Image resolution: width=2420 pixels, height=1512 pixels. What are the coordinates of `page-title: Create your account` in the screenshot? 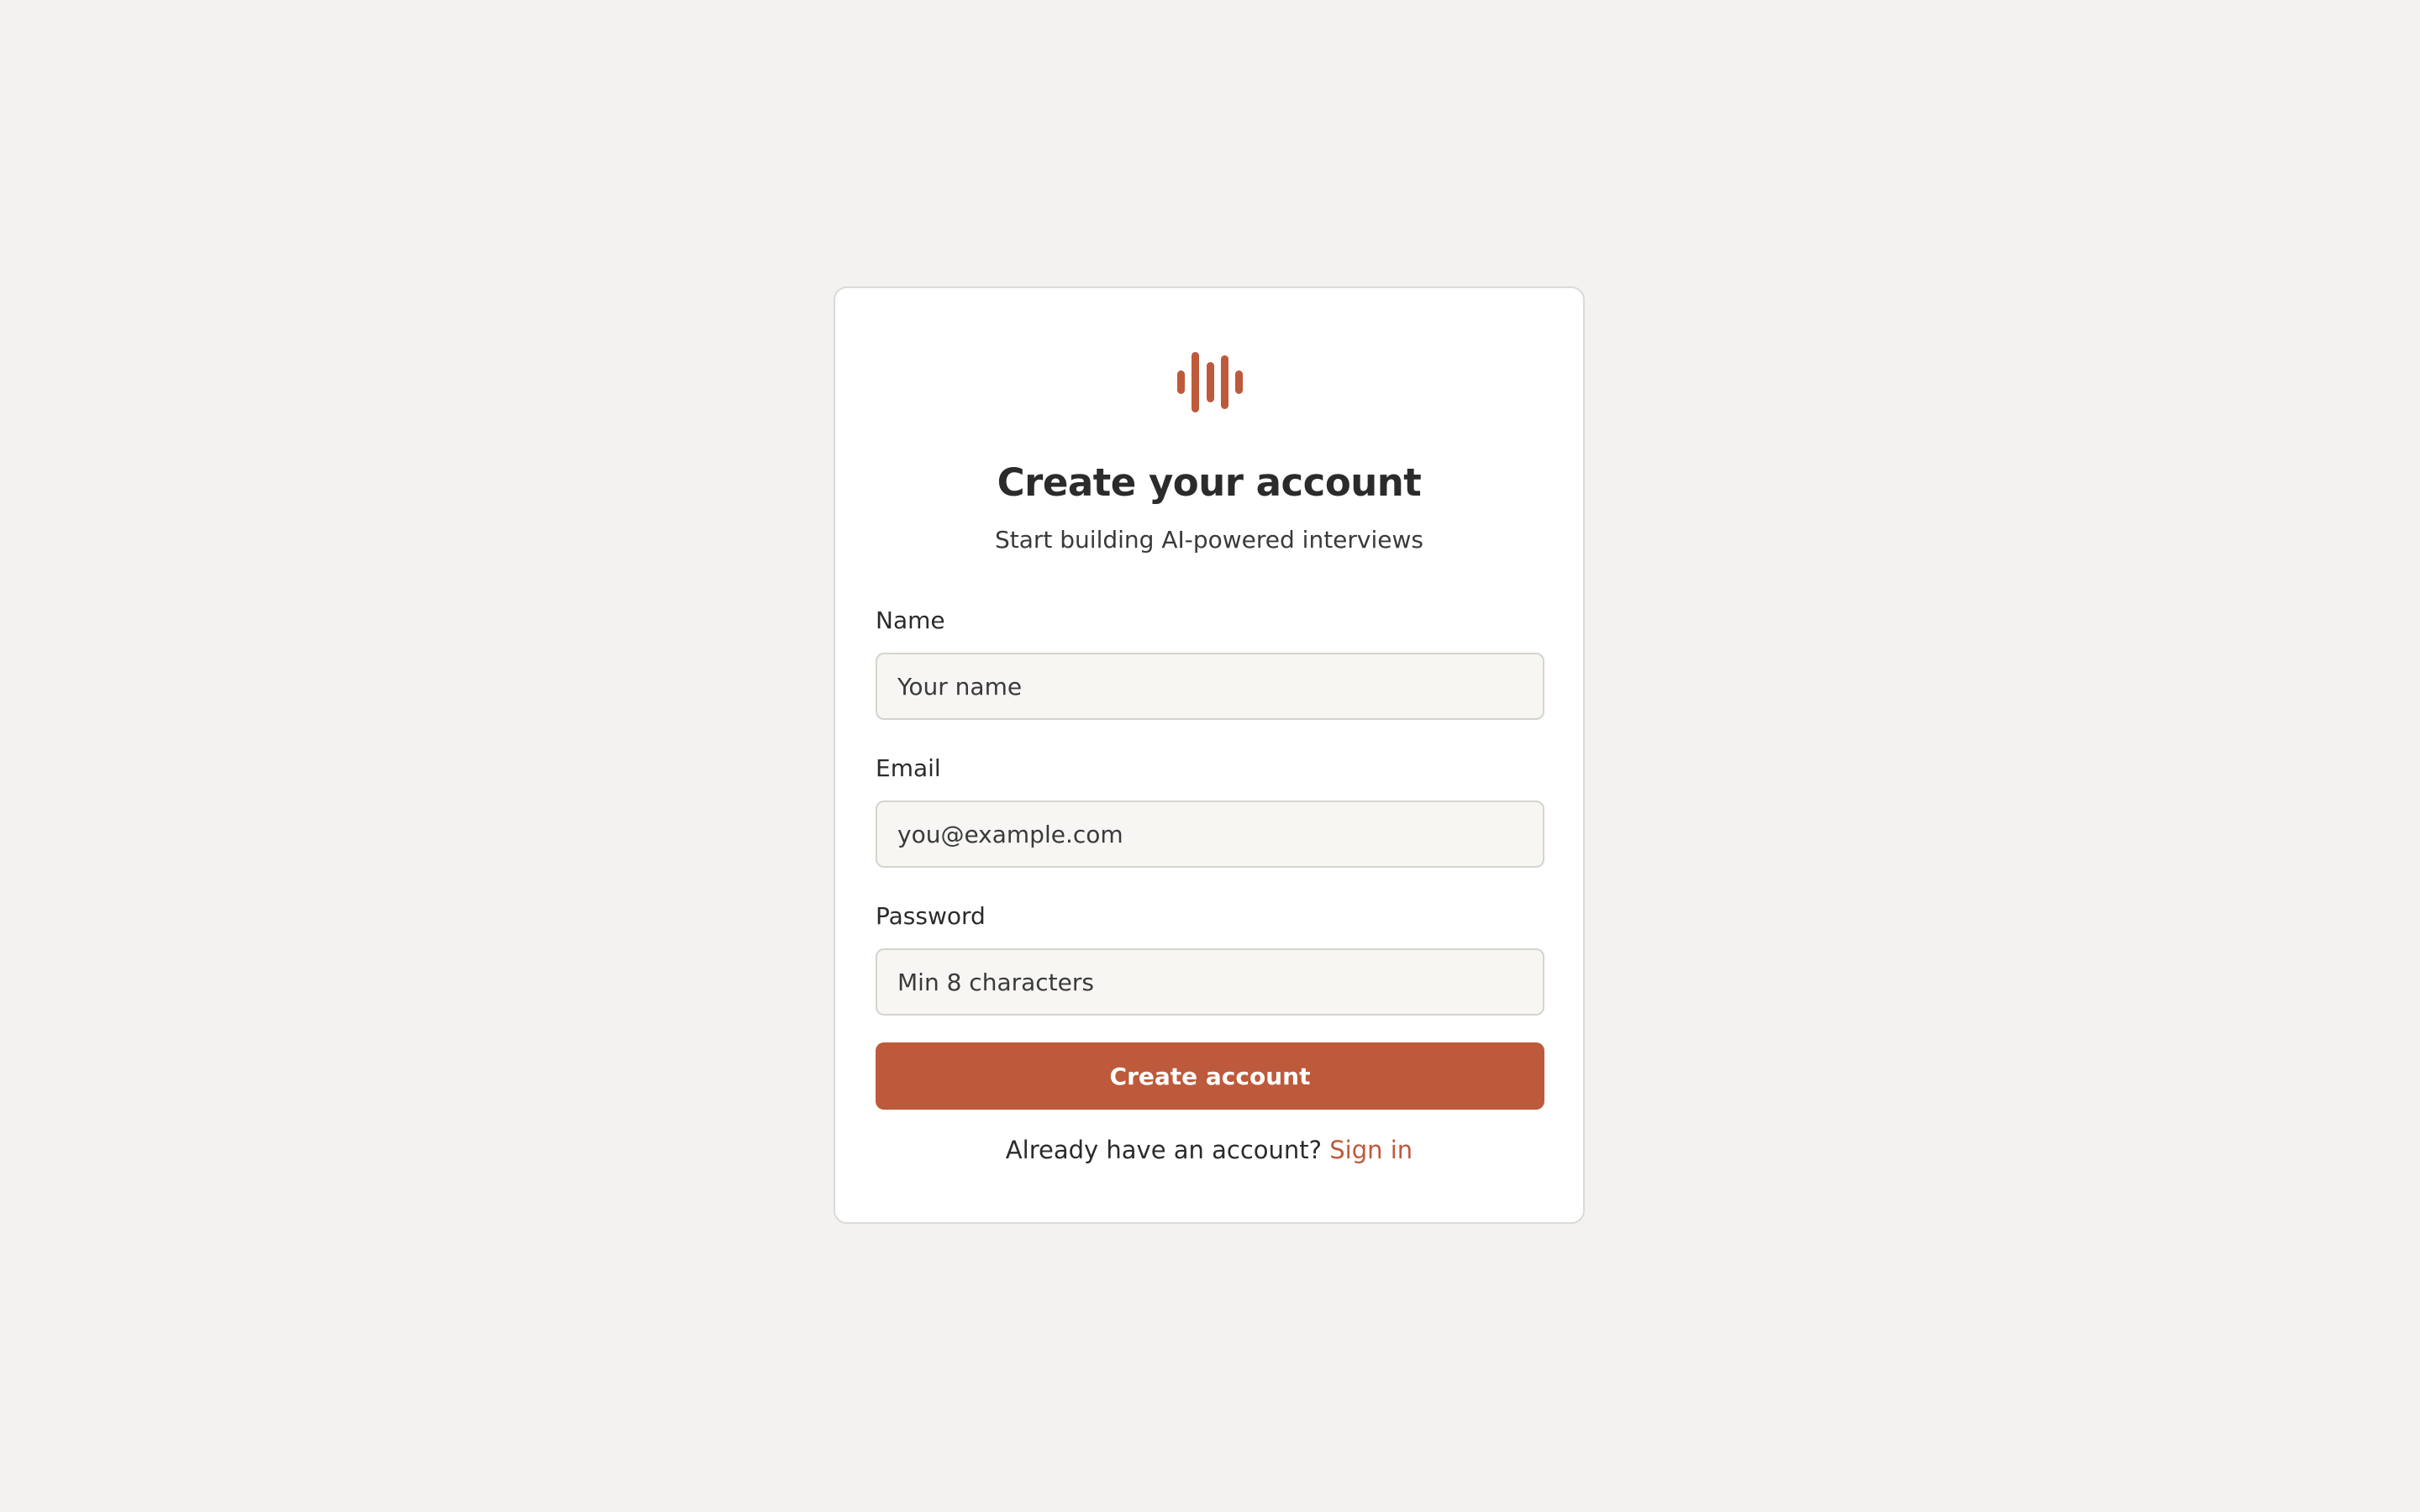 It's located at (1209, 482).